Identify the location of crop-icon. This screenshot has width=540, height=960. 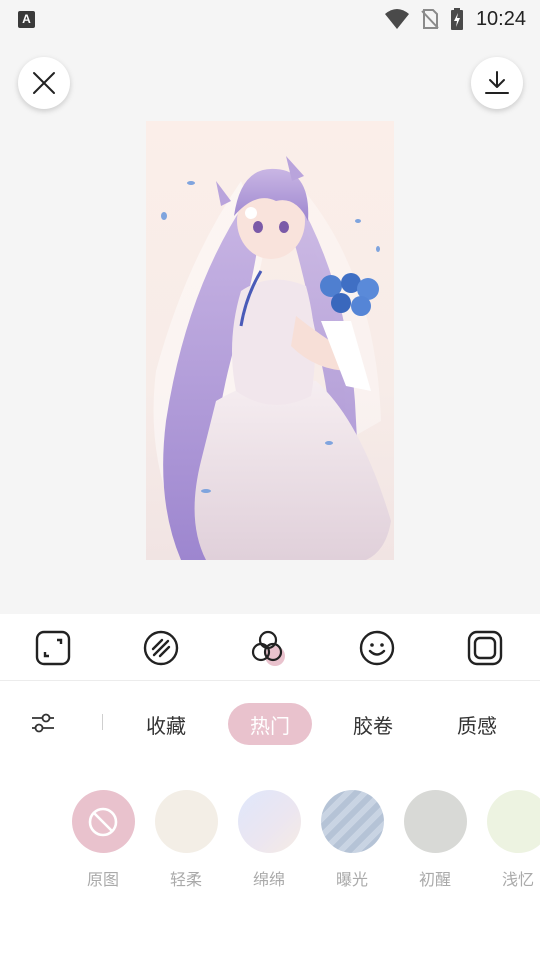
(53, 648).